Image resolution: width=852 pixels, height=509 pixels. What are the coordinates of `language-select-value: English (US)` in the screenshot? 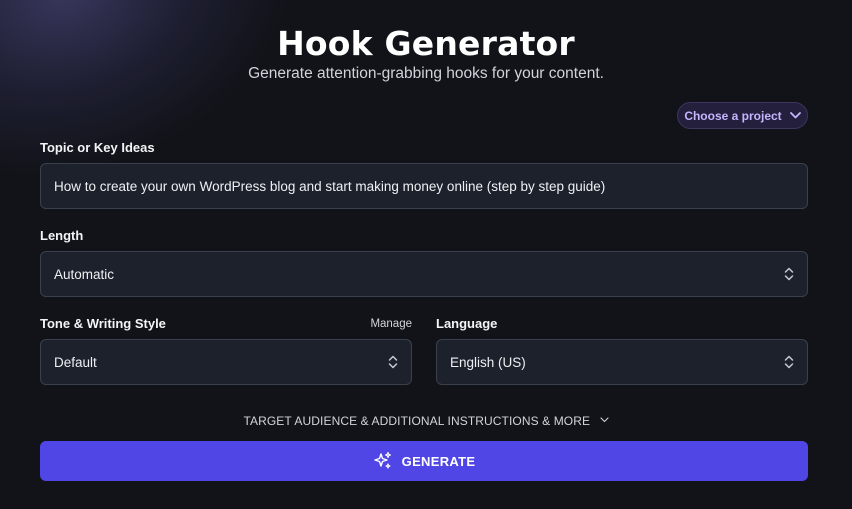 It's located at (488, 362).